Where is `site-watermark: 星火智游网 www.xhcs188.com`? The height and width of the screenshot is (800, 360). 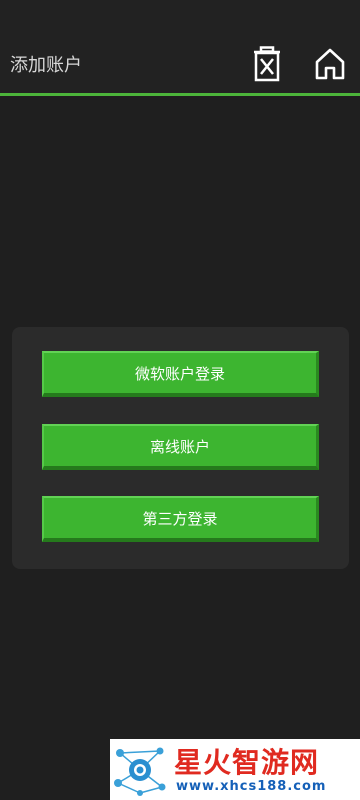
site-watermark: 星火智游网 www.xhcs188.com is located at coordinates (235, 769).